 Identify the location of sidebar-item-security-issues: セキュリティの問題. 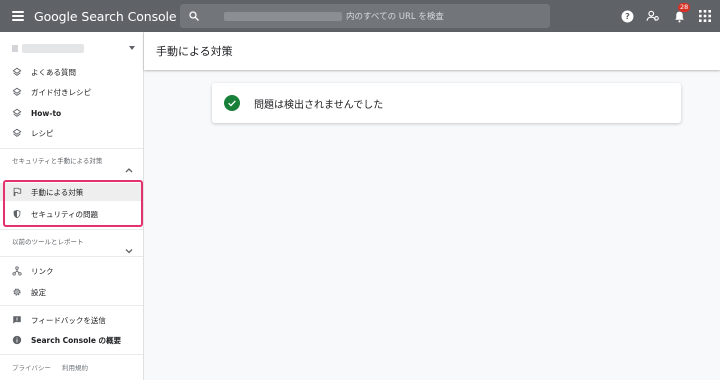
(71, 214).